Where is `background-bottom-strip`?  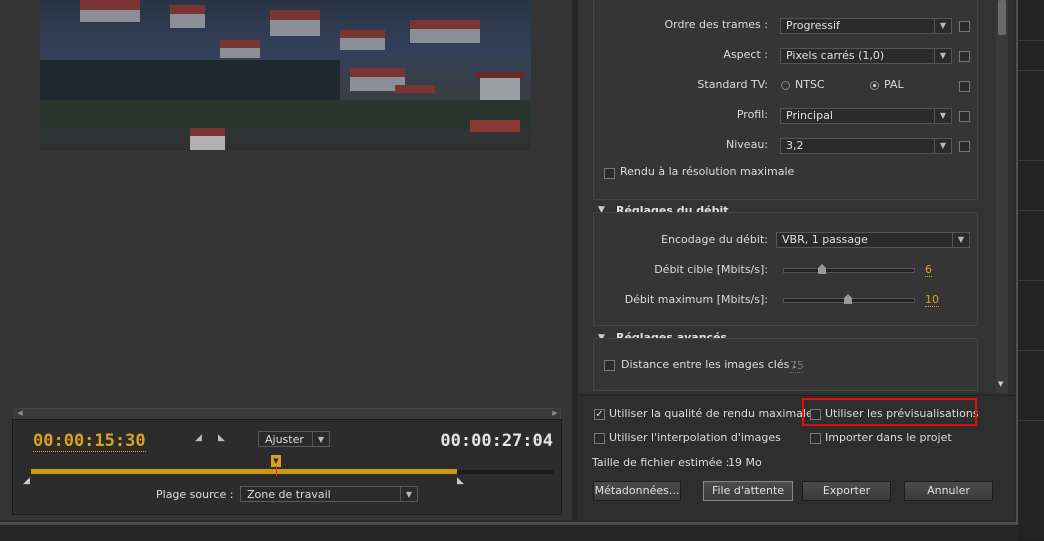 background-bottom-strip is located at coordinates (509, 532).